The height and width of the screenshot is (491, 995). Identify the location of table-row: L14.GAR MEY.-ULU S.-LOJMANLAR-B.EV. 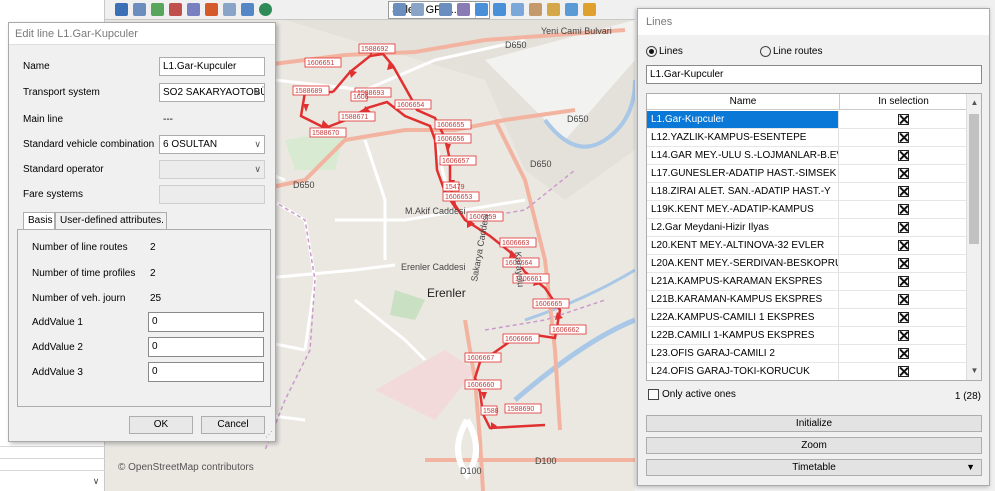
(807, 156).